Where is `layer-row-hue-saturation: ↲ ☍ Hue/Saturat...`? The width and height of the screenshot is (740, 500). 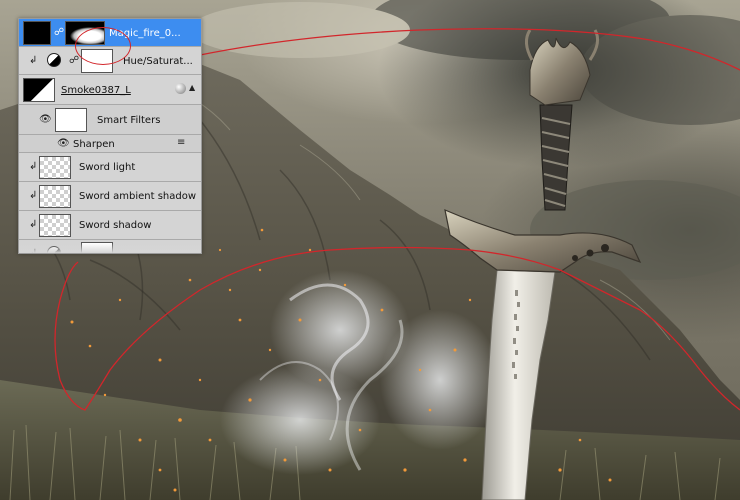 layer-row-hue-saturation: ↲ ☍ Hue/Saturat... is located at coordinates (110, 61).